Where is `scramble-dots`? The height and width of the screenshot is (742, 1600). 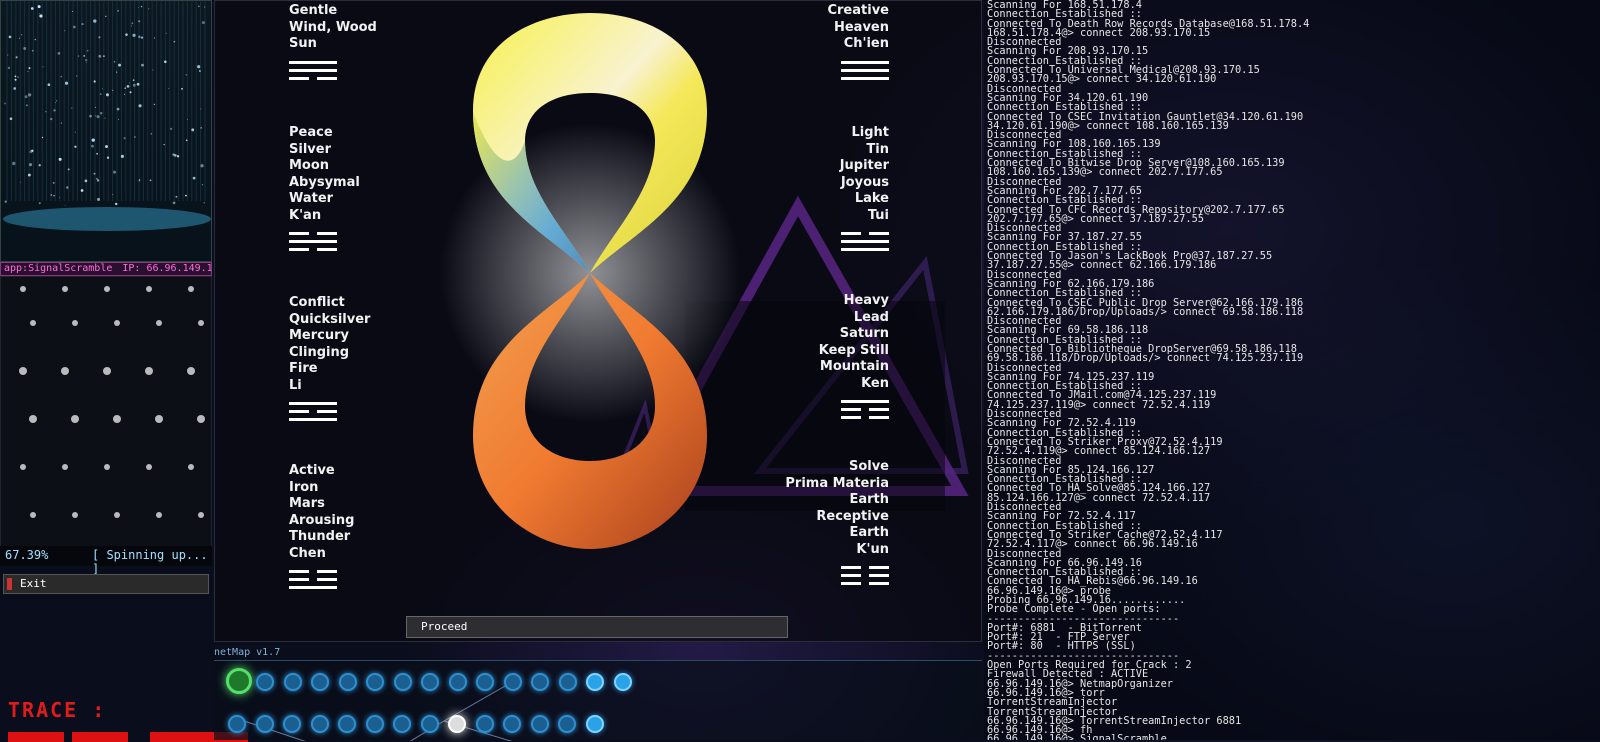 scramble-dots is located at coordinates (112, 402).